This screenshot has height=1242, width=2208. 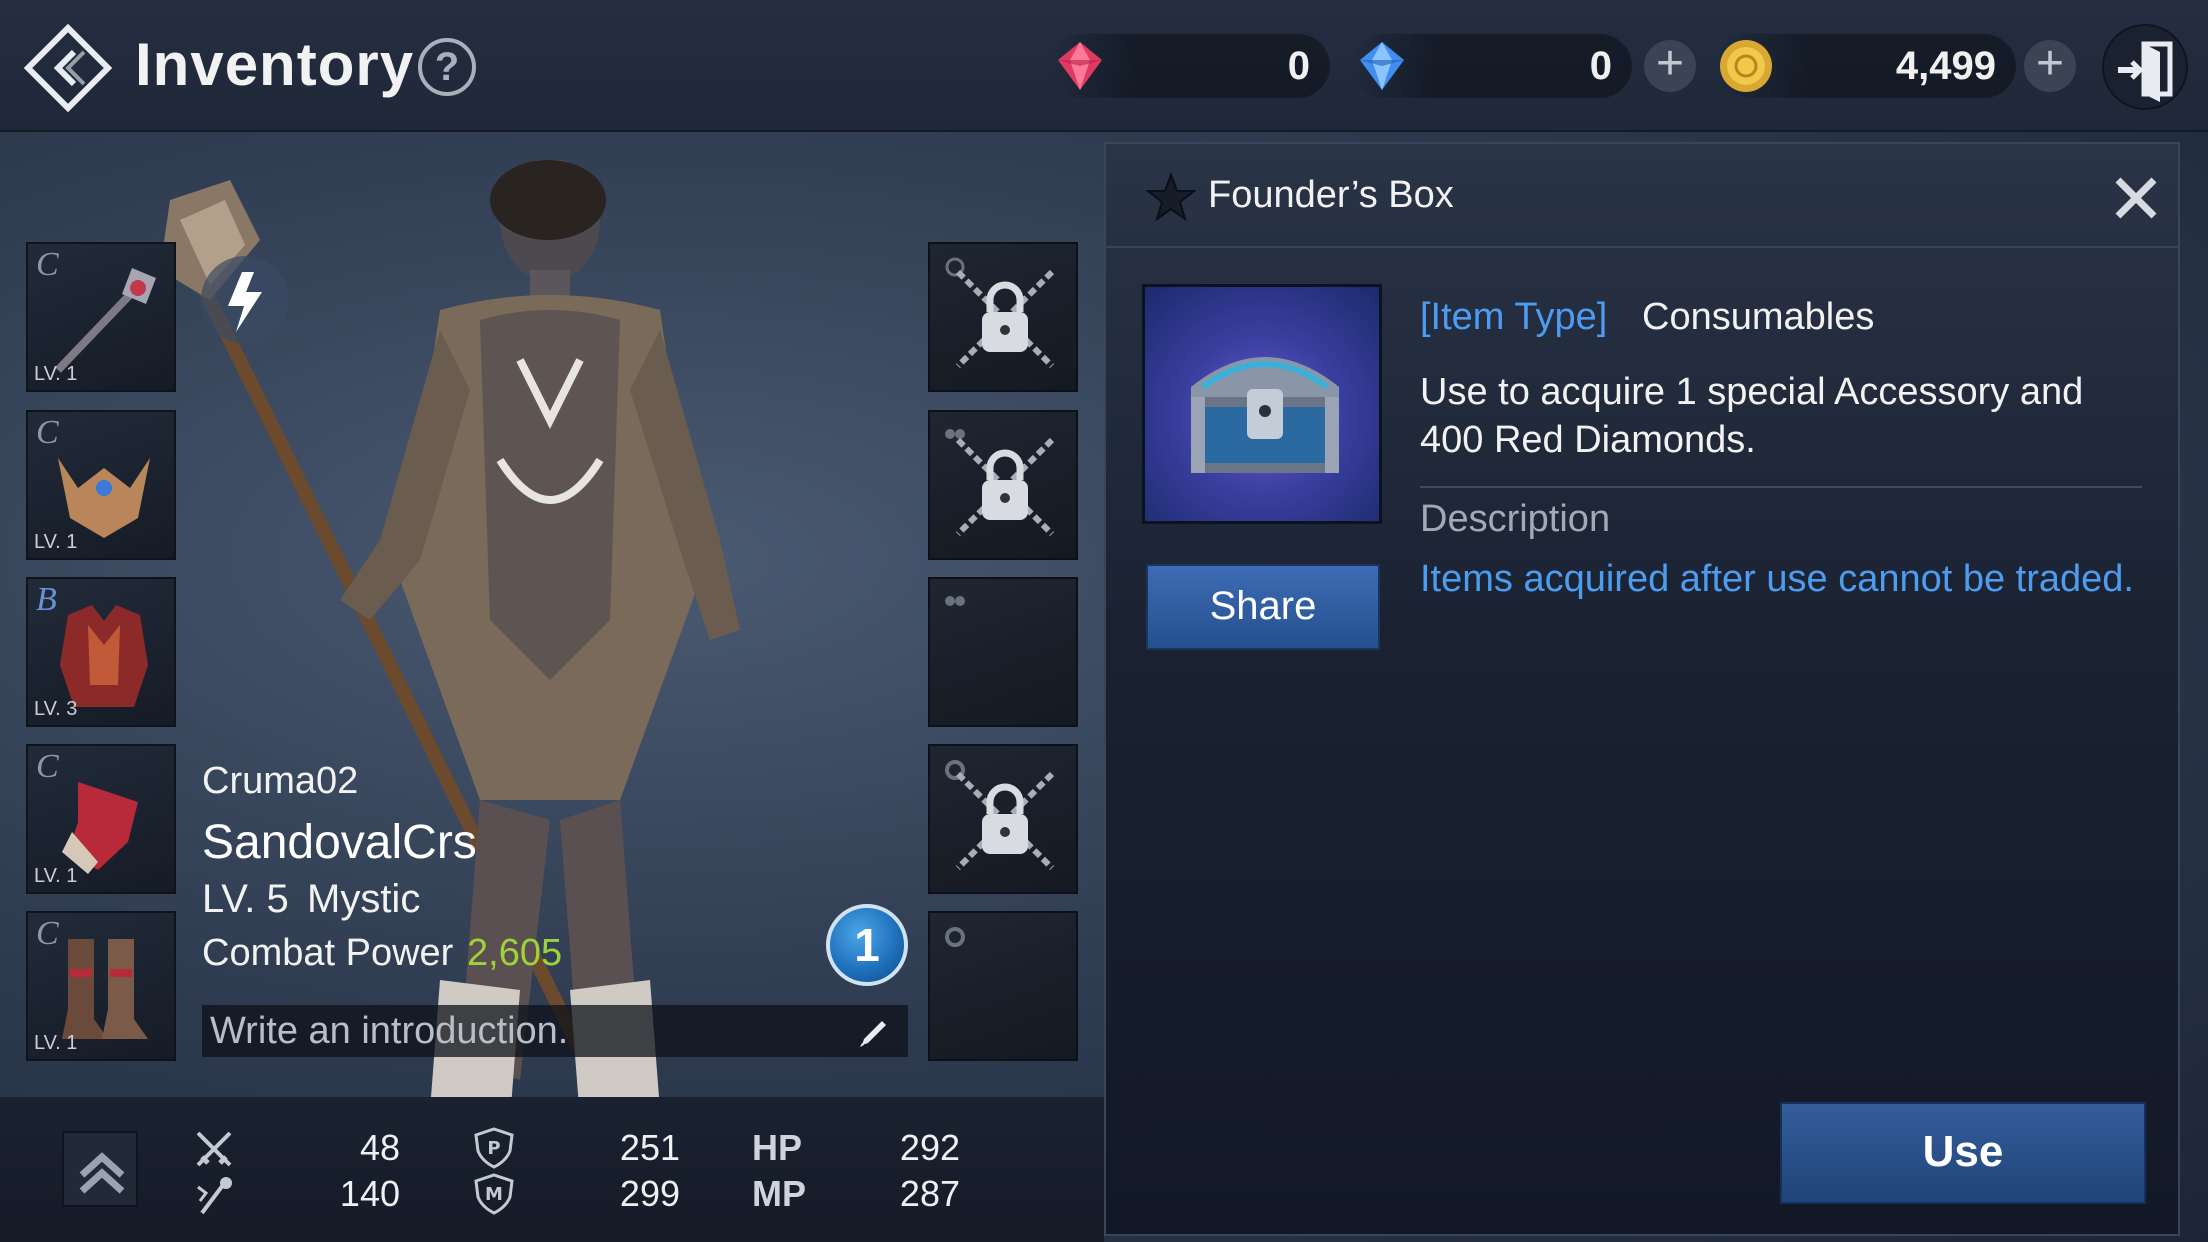 I want to click on gold-coin-icon, so click(x=1746, y=66).